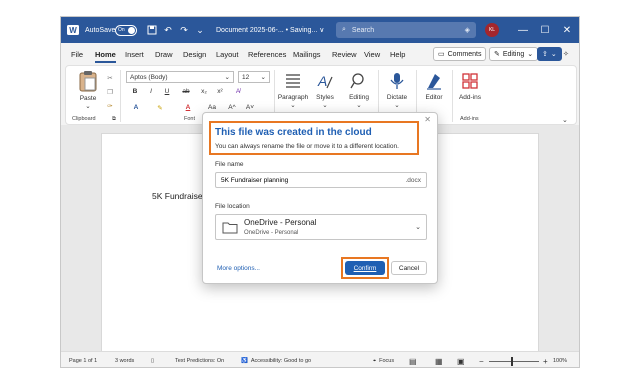 The height and width of the screenshot is (384, 640). Describe the element at coordinates (151, 91) in the screenshot. I see `italic-button: I` at that location.